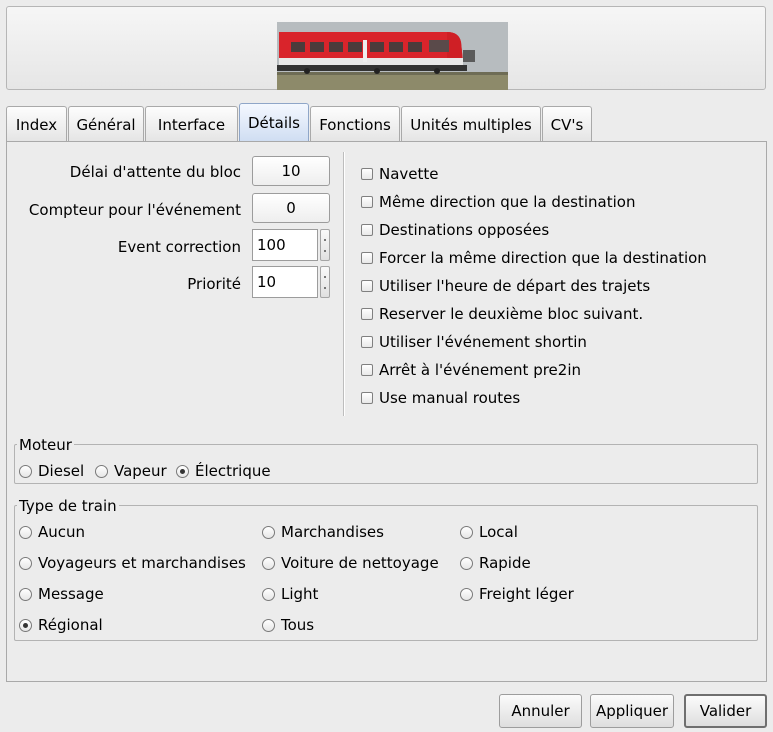 The width and height of the screenshot is (773, 732). I want to click on radio-label: Light, so click(300, 594).